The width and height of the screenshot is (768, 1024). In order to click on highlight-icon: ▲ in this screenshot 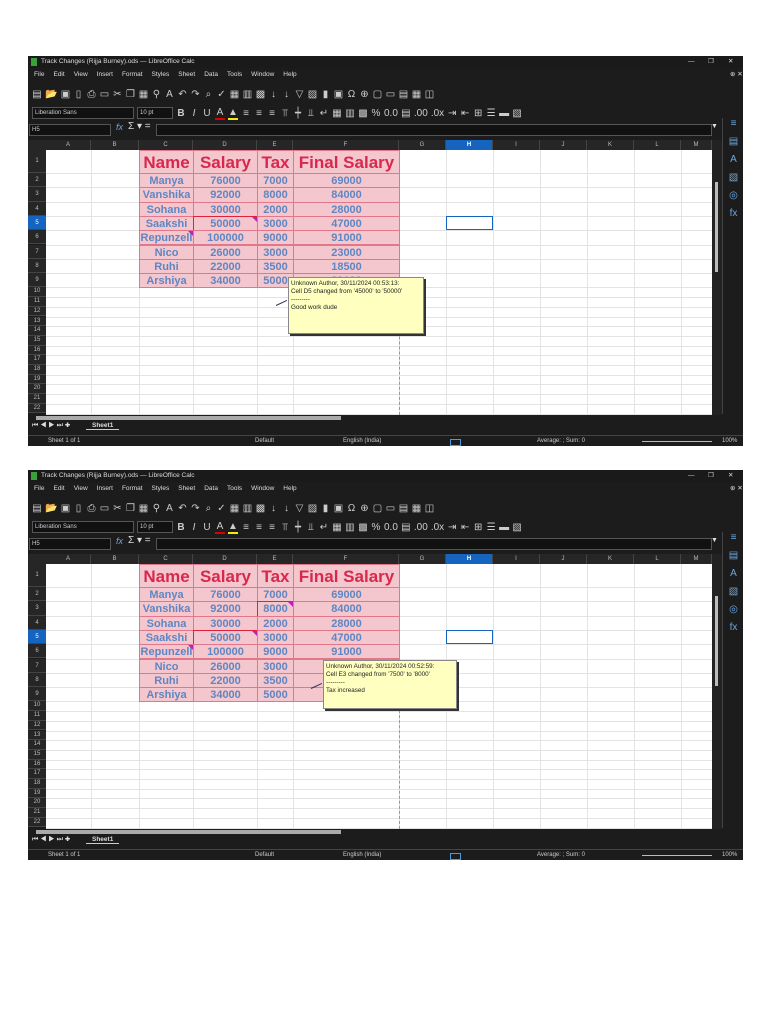, I will do `click(233, 113)`.